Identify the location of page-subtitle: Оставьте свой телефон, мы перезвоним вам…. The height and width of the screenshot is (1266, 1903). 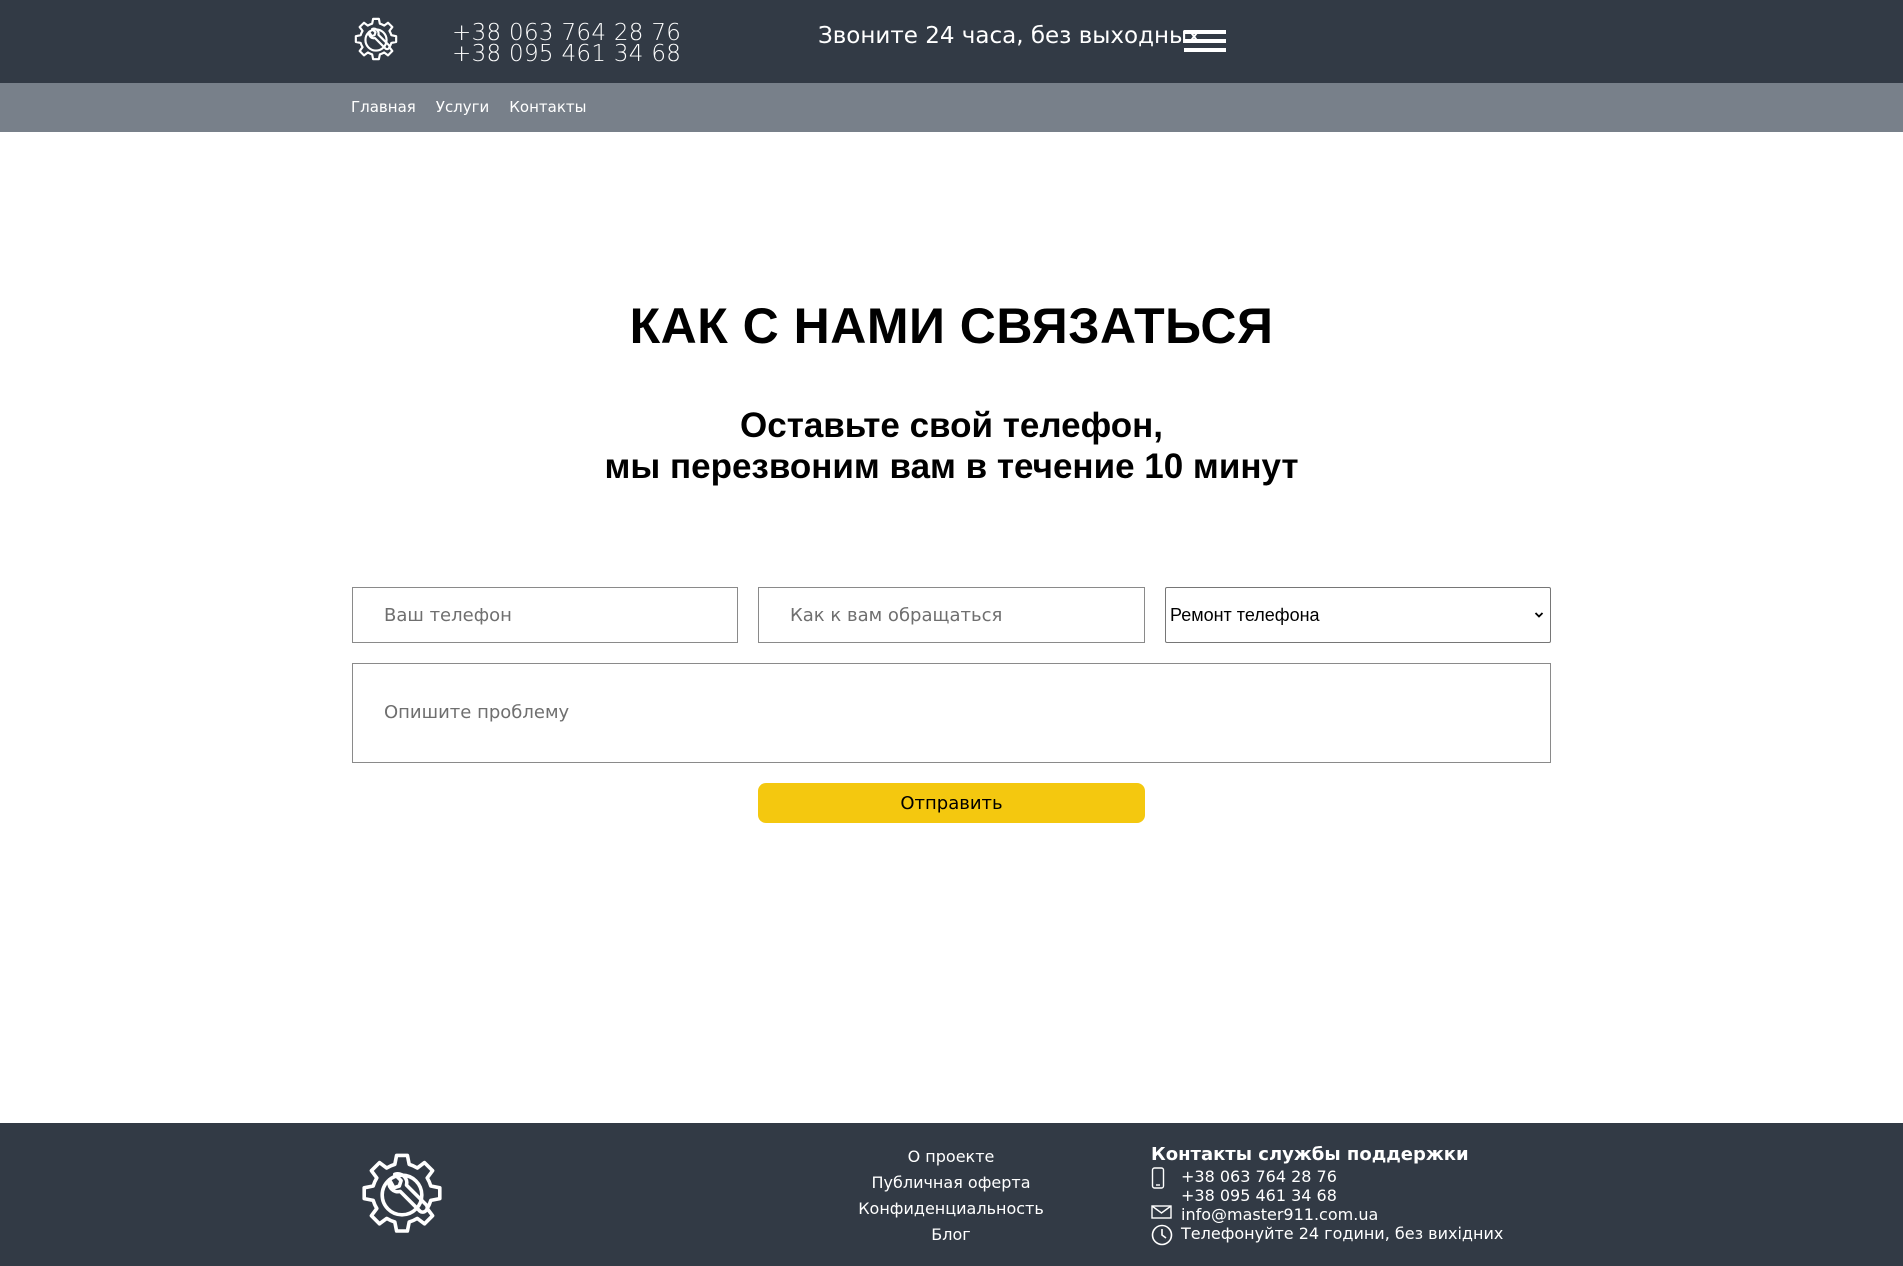
(951, 446).